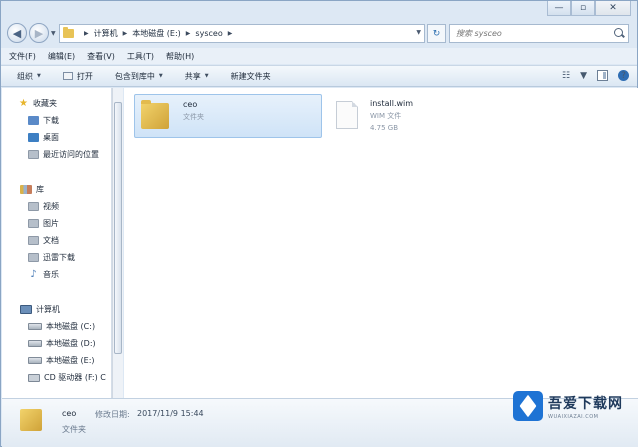 The width and height of the screenshot is (638, 447). What do you see at coordinates (37, 103) in the screenshot?
I see `sidebar-item-favorites: ★ 收藏夹` at bounding box center [37, 103].